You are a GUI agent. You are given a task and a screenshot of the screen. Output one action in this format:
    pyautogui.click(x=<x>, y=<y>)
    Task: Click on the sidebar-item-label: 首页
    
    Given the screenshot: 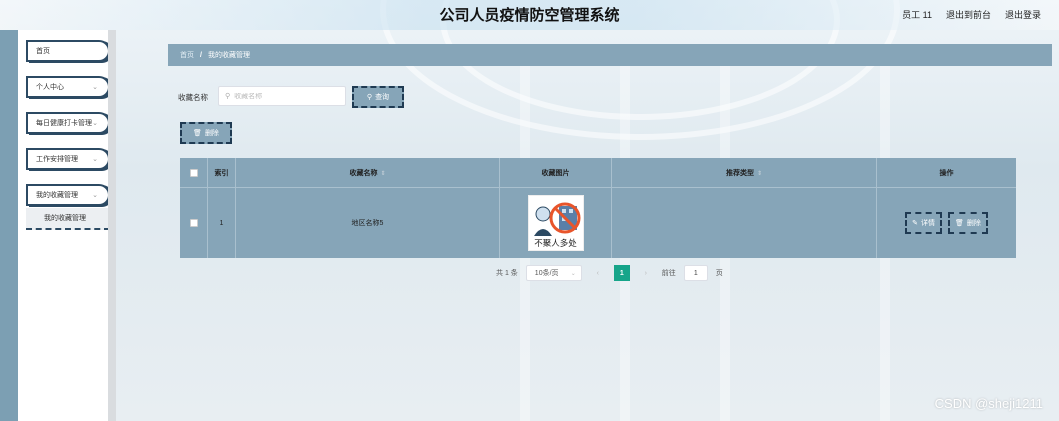 What is the action you would take?
    pyautogui.click(x=43, y=51)
    